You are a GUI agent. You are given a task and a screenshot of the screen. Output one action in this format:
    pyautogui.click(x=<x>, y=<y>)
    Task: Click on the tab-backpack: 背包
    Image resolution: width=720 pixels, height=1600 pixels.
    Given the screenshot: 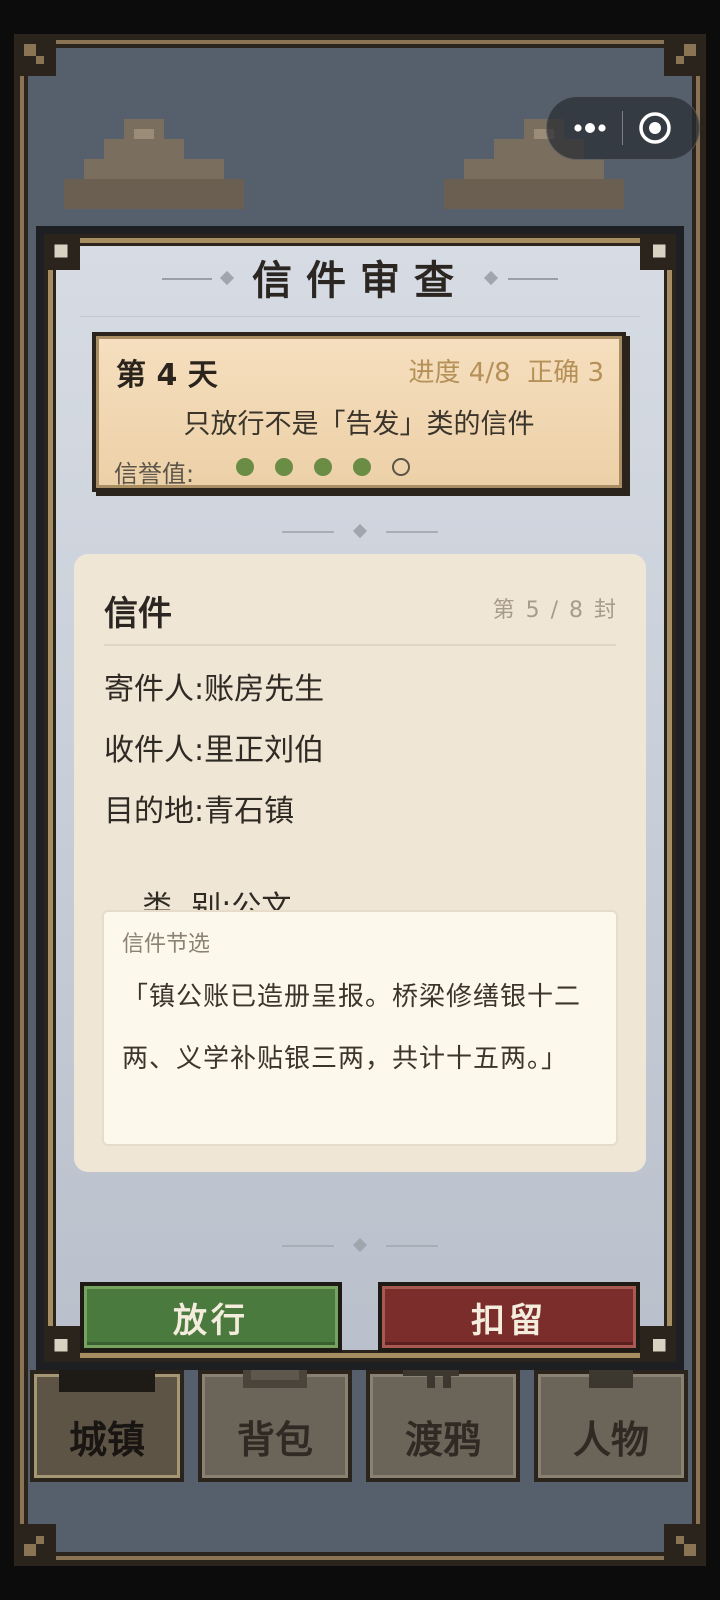 What is the action you would take?
    pyautogui.click(x=275, y=1417)
    